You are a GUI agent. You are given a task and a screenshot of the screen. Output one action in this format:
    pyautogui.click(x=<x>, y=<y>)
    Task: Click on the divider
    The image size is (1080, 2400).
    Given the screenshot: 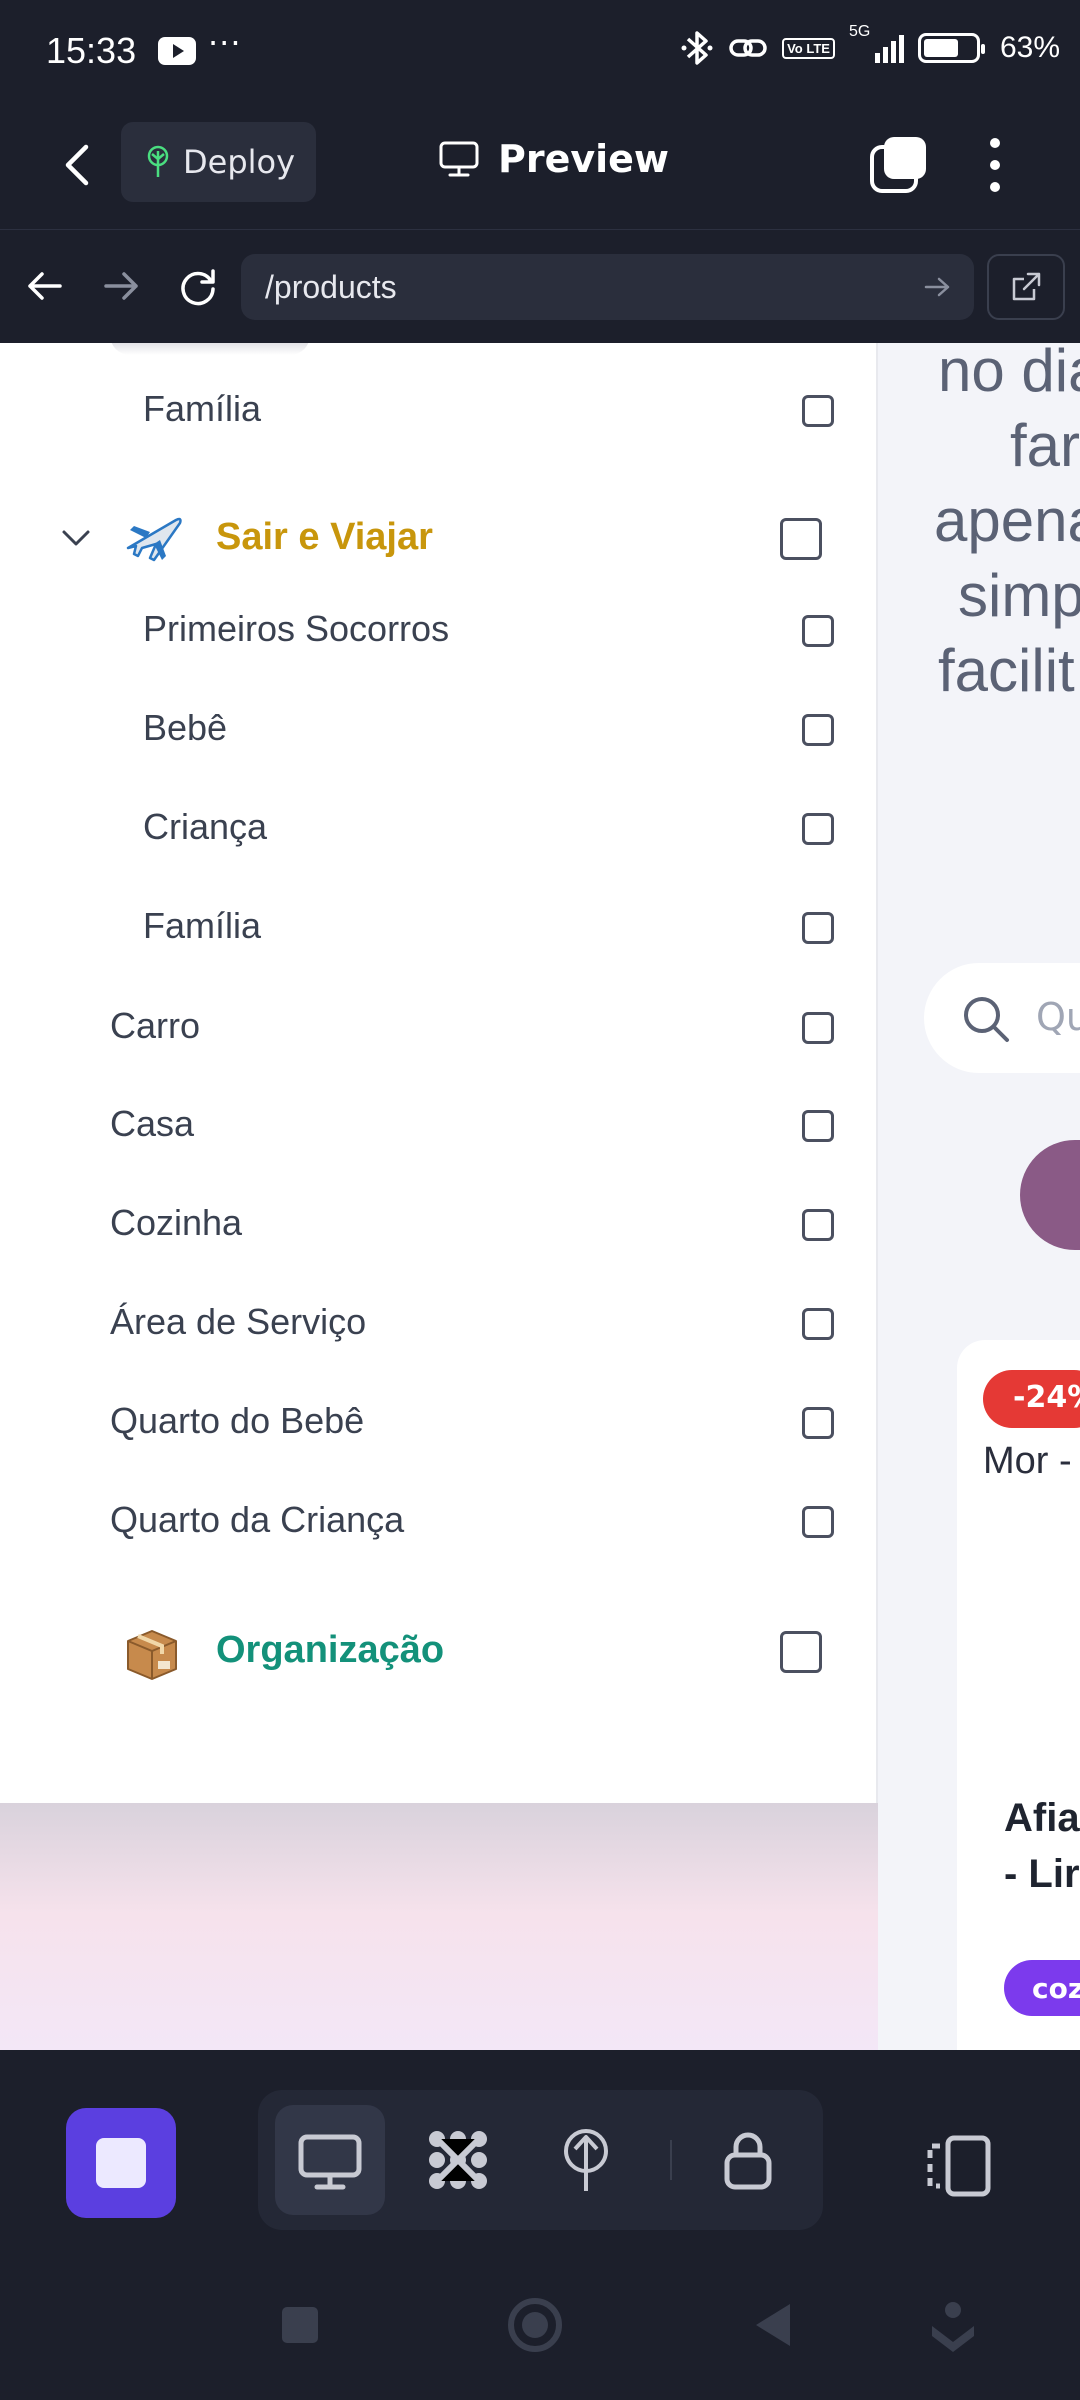 What is the action you would take?
    pyautogui.click(x=671, y=2160)
    